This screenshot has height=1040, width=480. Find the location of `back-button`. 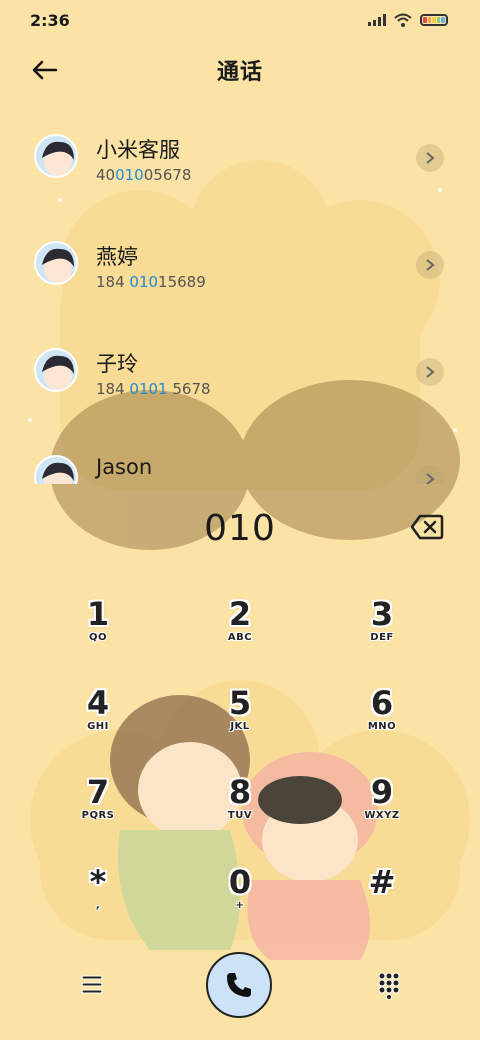

back-button is located at coordinates (45, 70).